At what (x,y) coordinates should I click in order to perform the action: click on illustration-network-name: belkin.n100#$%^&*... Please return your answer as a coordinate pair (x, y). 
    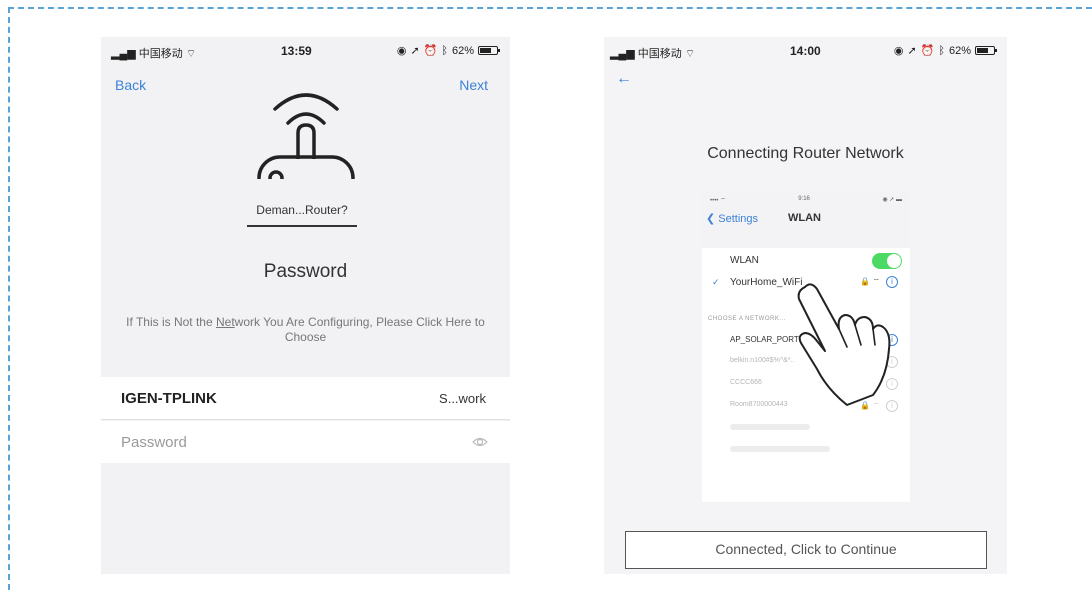
    Looking at the image, I should click on (762, 360).